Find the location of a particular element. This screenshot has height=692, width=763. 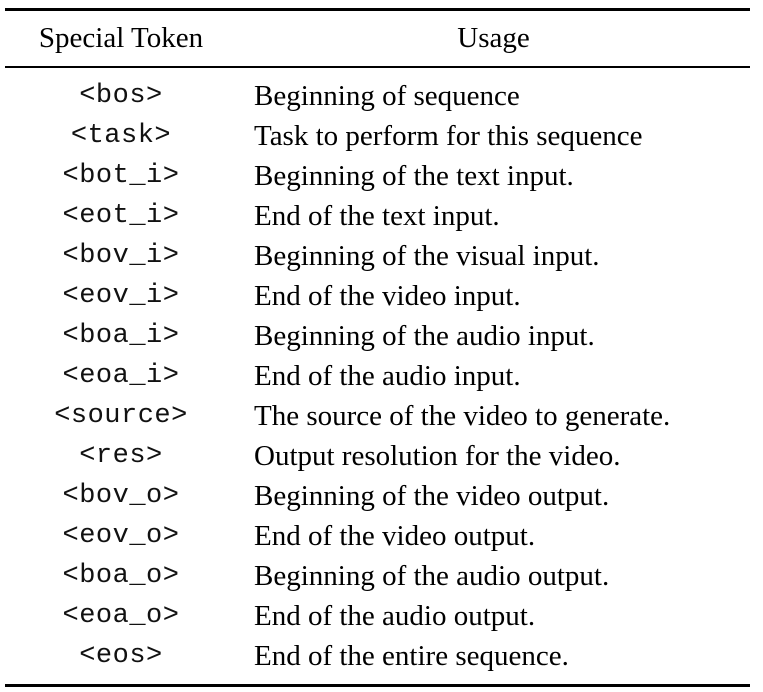

token-cell: <eov_o> is located at coordinates (121, 536).